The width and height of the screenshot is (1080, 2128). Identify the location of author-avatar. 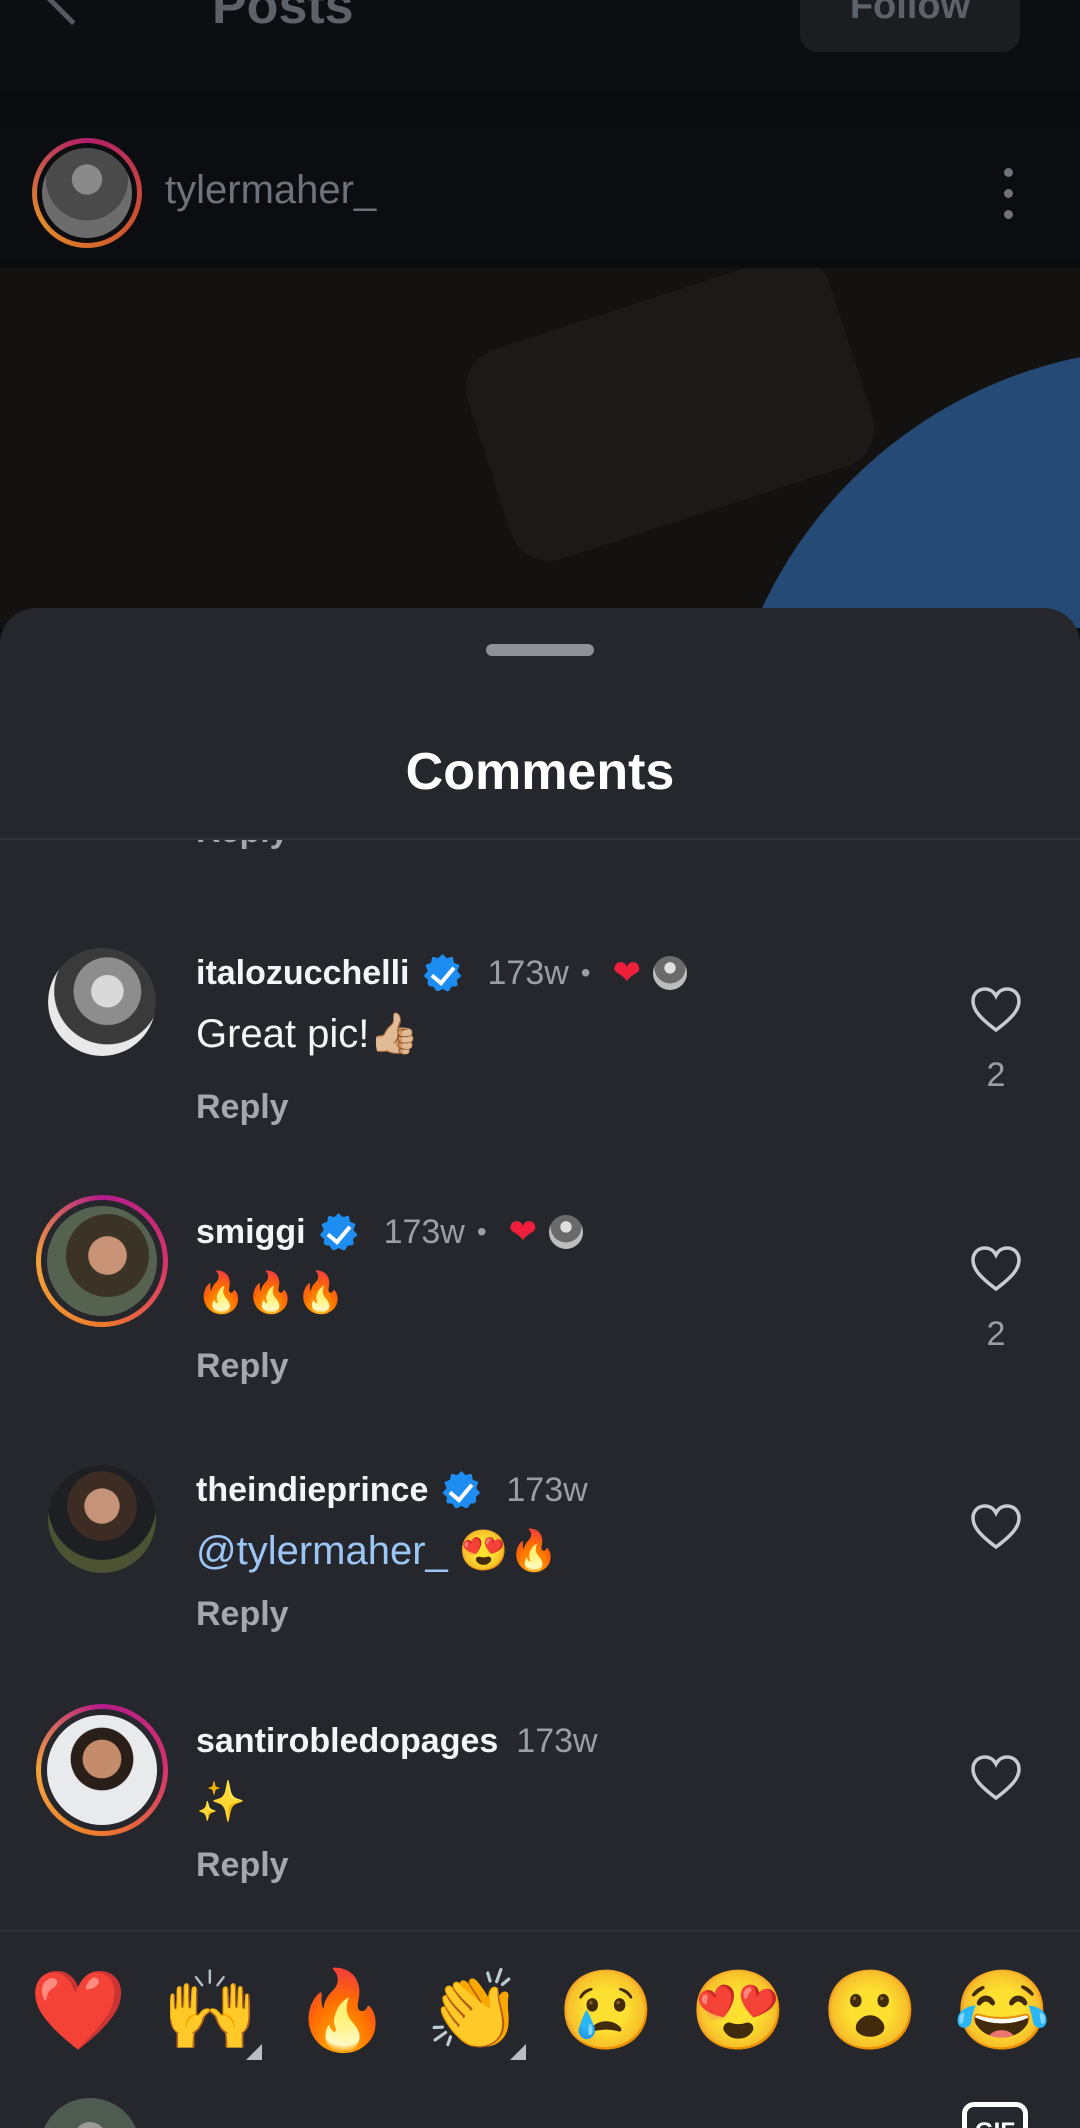
(87, 193).